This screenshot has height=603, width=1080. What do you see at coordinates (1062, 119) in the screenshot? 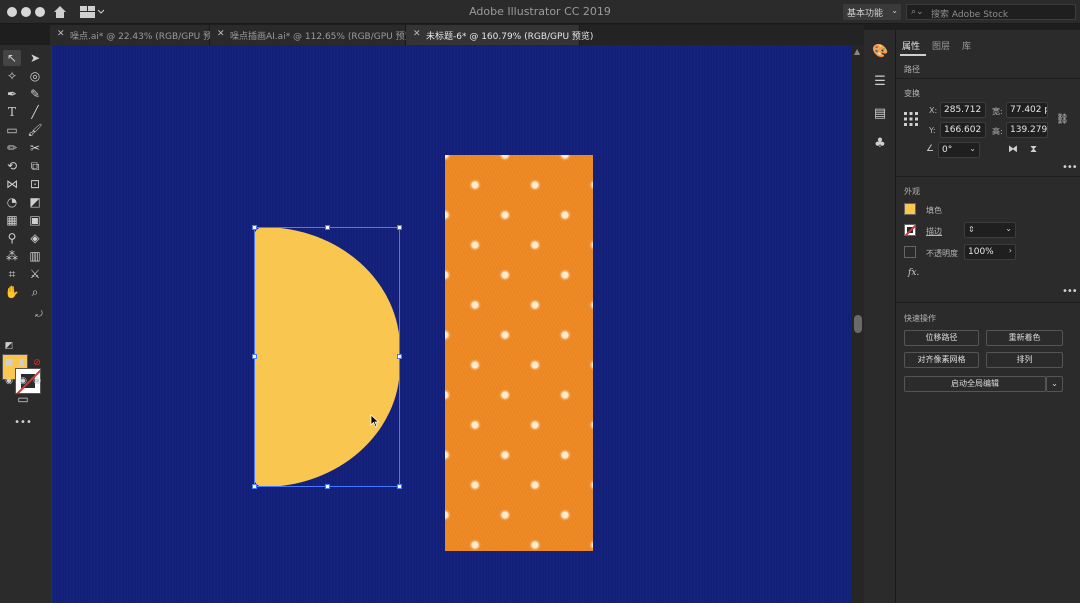
I see `constrain-proportions-link-icon: ⛓` at bounding box center [1062, 119].